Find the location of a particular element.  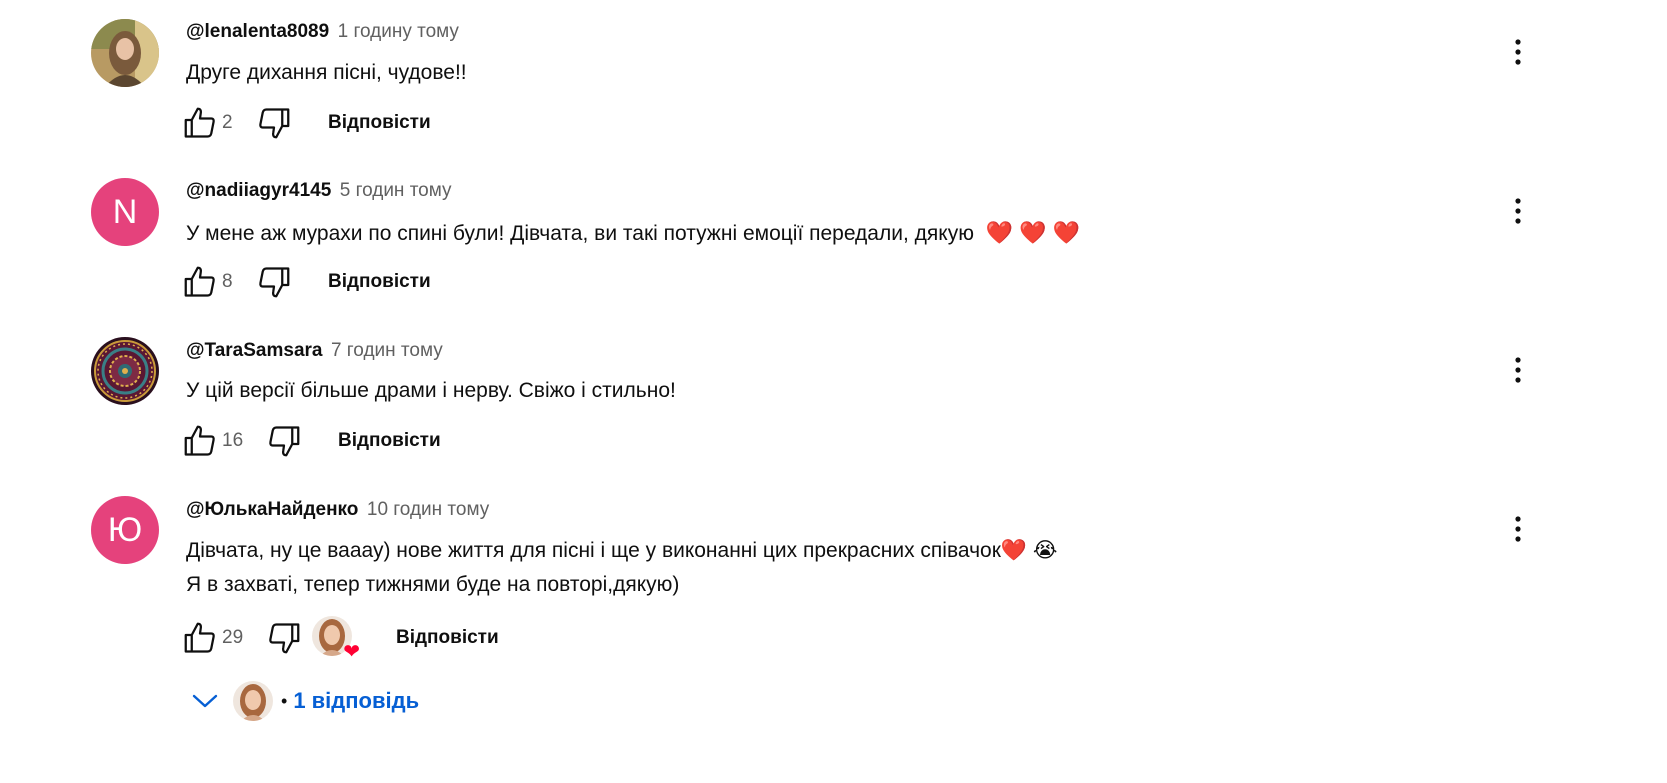

comment-timestamp: 7 годин тому is located at coordinates (387, 350).